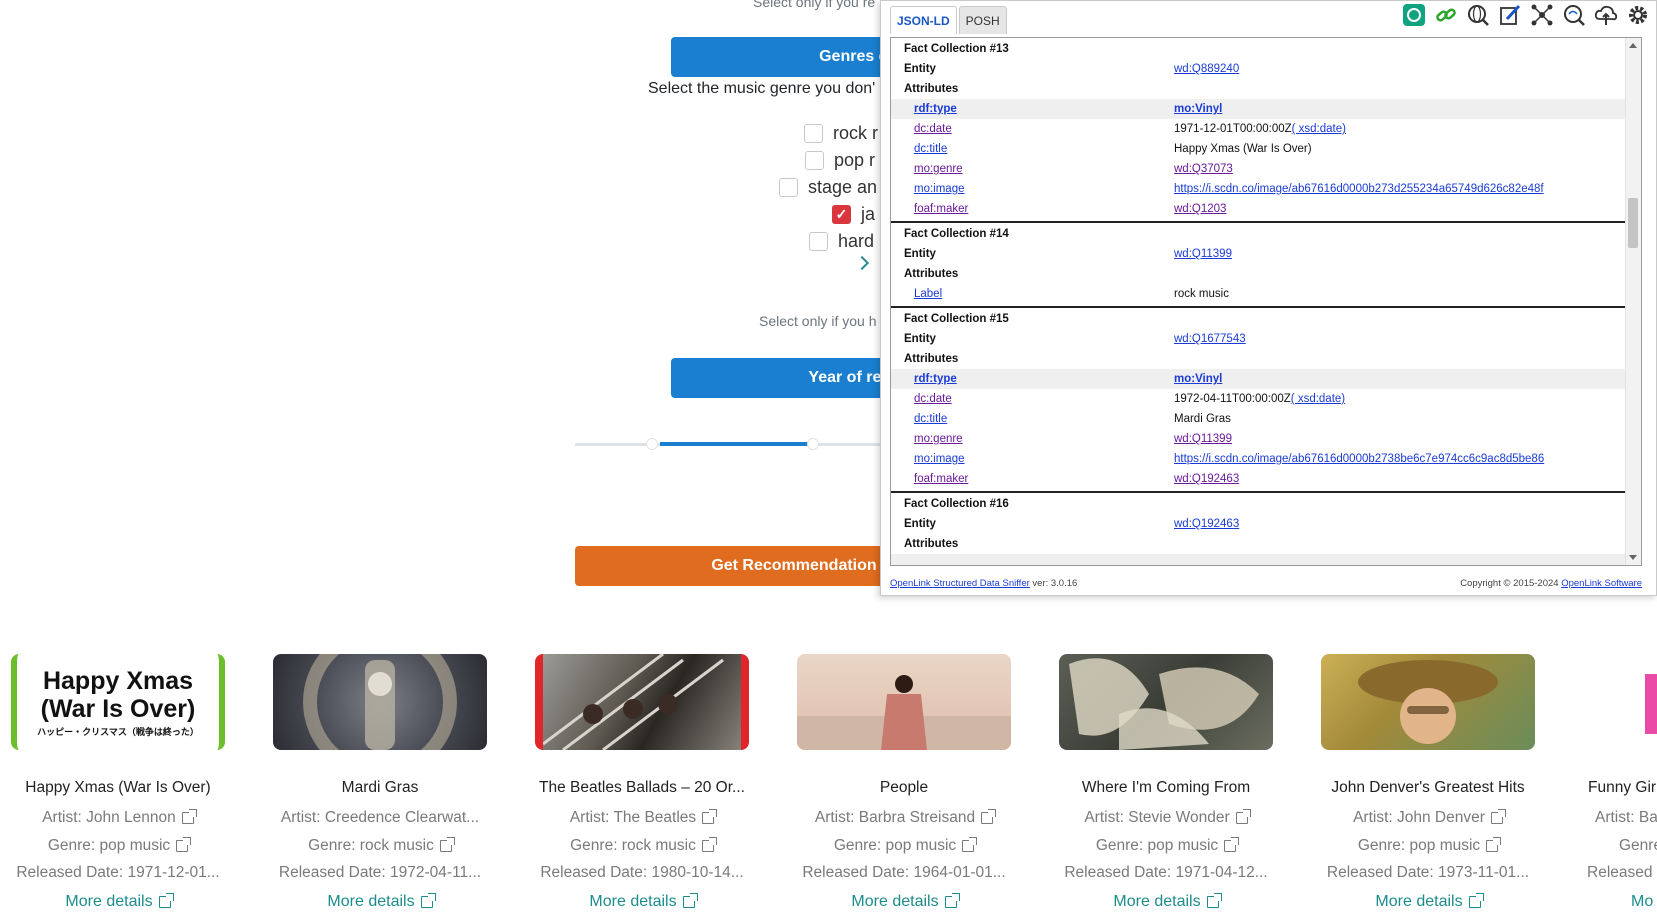 This screenshot has width=1657, height=918. What do you see at coordinates (1601, 583) in the screenshot?
I see `footer-company-link: OpenLink Software` at bounding box center [1601, 583].